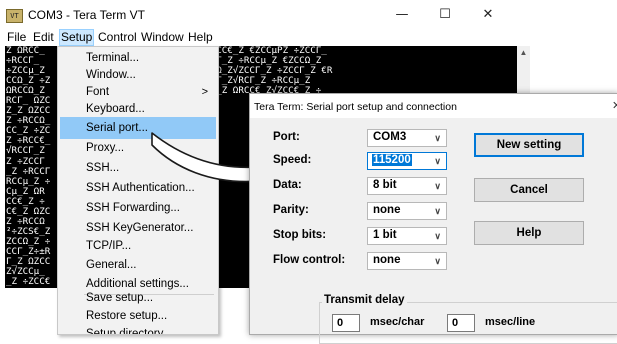  Describe the element at coordinates (488, 15) in the screenshot. I see `close-button: ✕` at that location.